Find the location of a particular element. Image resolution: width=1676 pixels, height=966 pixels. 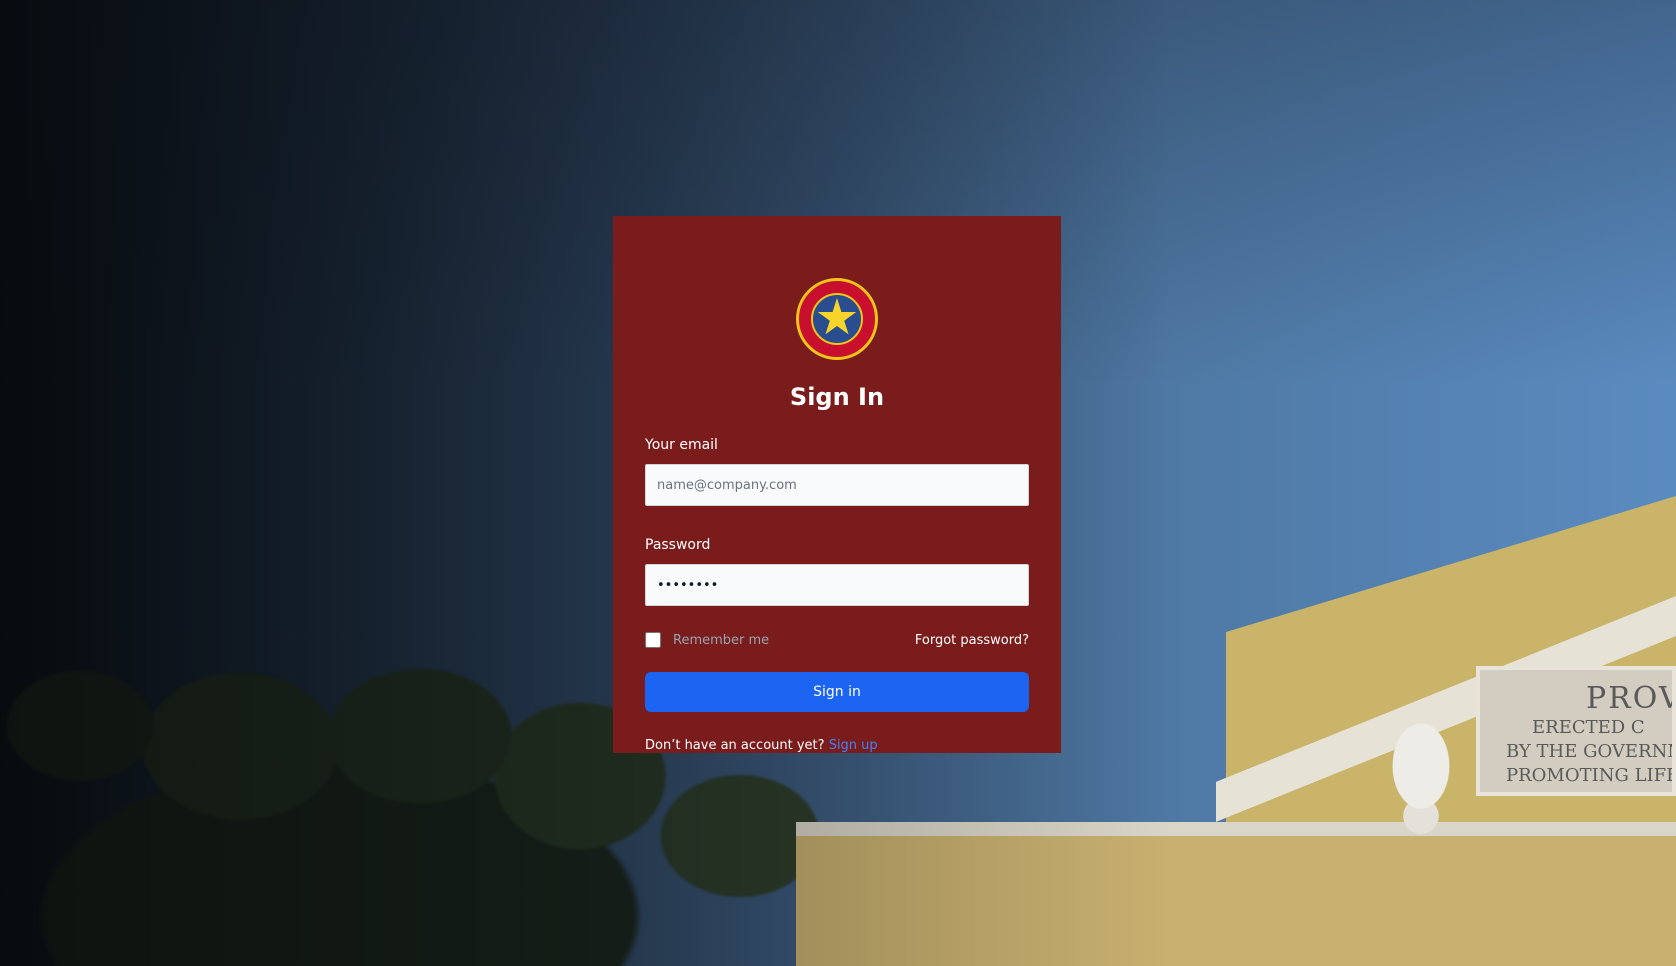

star-icon is located at coordinates (837, 316).